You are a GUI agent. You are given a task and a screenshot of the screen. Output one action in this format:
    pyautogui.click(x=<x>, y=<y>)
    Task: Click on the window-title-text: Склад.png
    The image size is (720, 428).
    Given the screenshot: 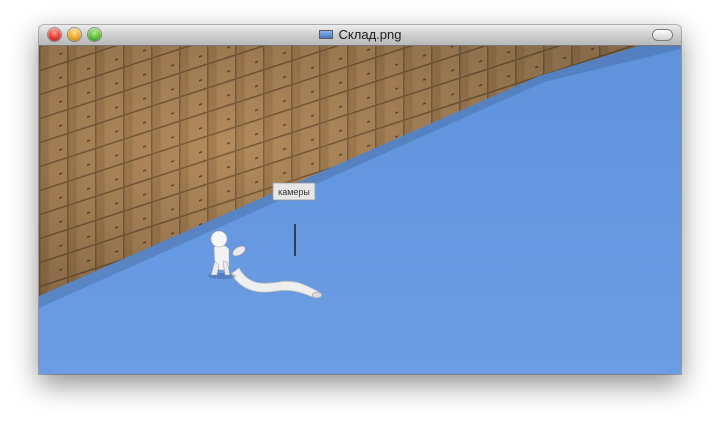 What is the action you would take?
    pyautogui.click(x=370, y=34)
    